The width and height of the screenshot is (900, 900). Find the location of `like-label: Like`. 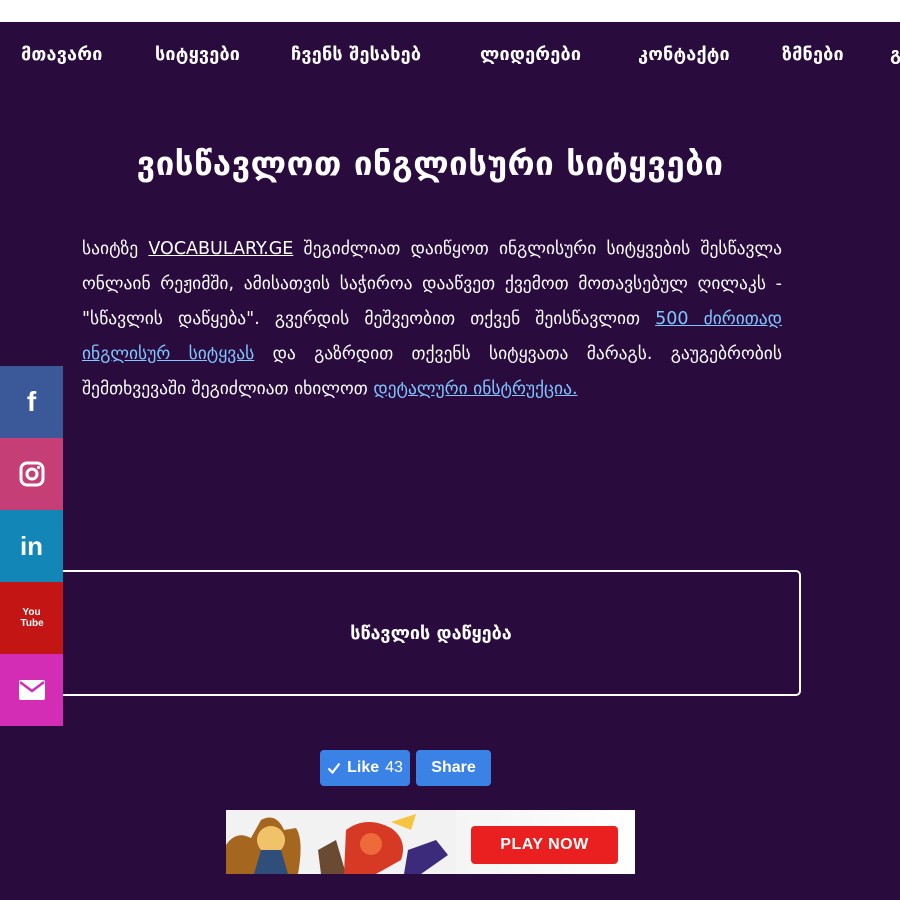

like-label: Like is located at coordinates (363, 767).